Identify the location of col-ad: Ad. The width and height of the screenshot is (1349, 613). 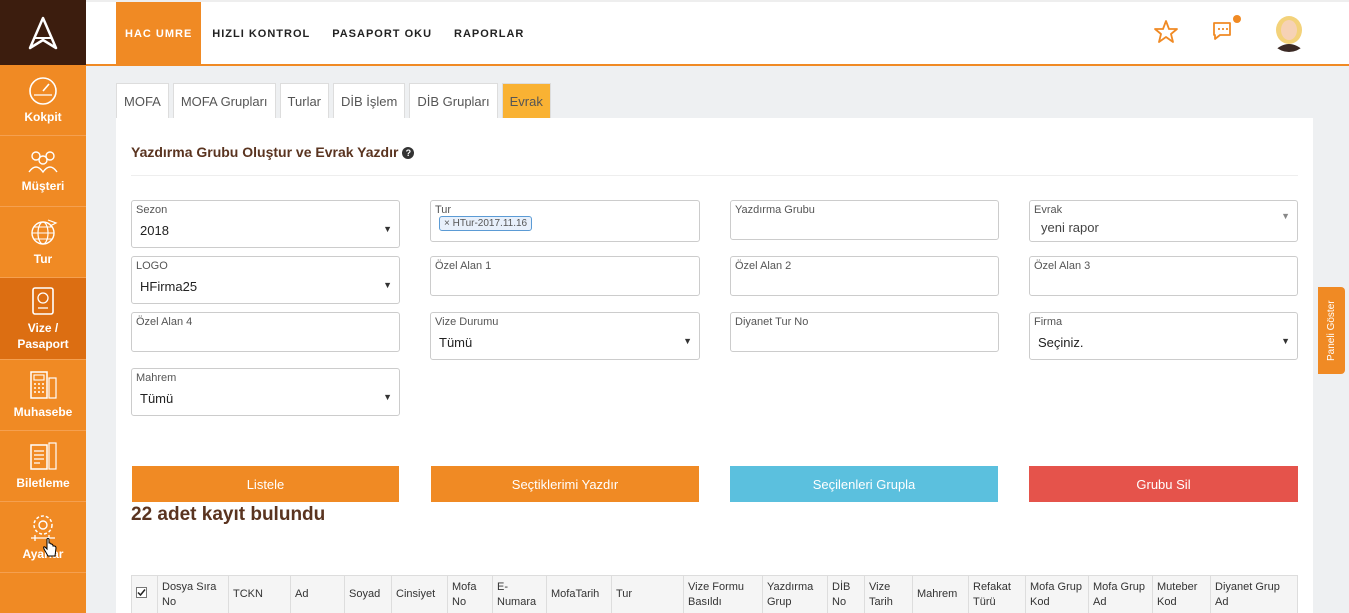
(317, 594).